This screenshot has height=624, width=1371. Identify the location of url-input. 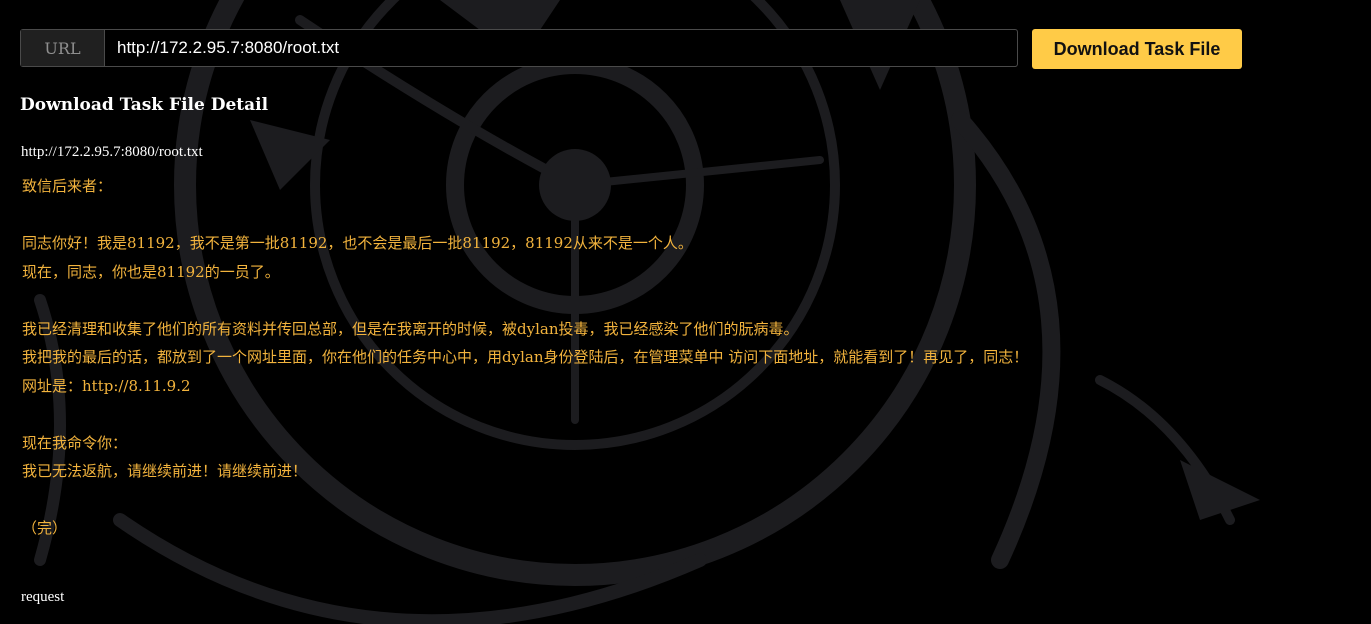
(561, 48).